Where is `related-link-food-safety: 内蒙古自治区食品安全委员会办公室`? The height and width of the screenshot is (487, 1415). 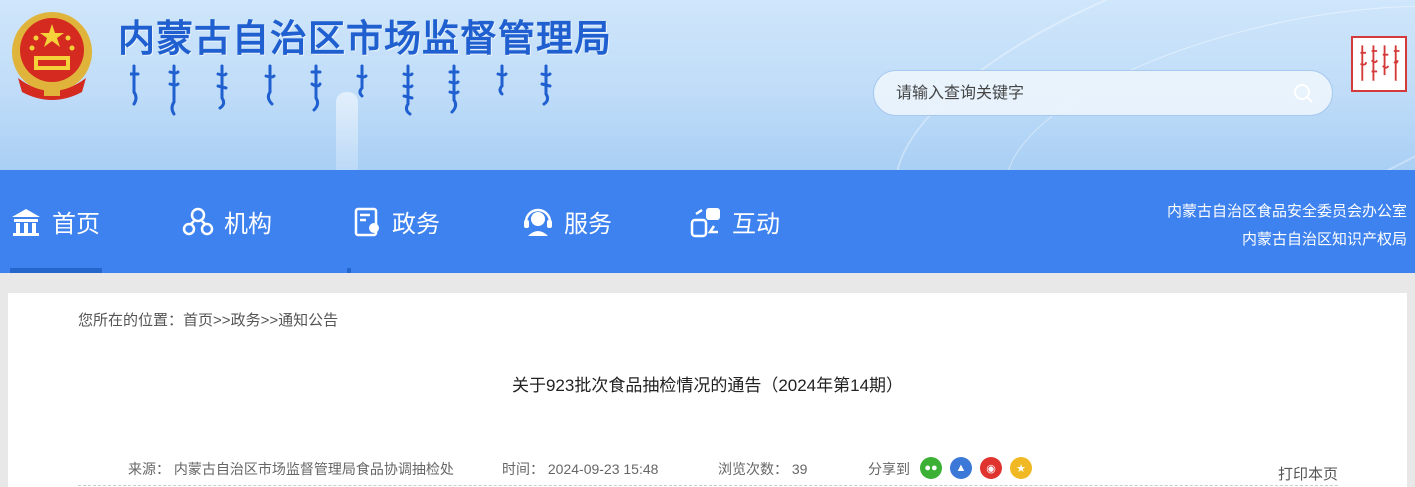
related-link-food-safety: 内蒙古自治区食品安全委员会办公室 is located at coordinates (1287, 212).